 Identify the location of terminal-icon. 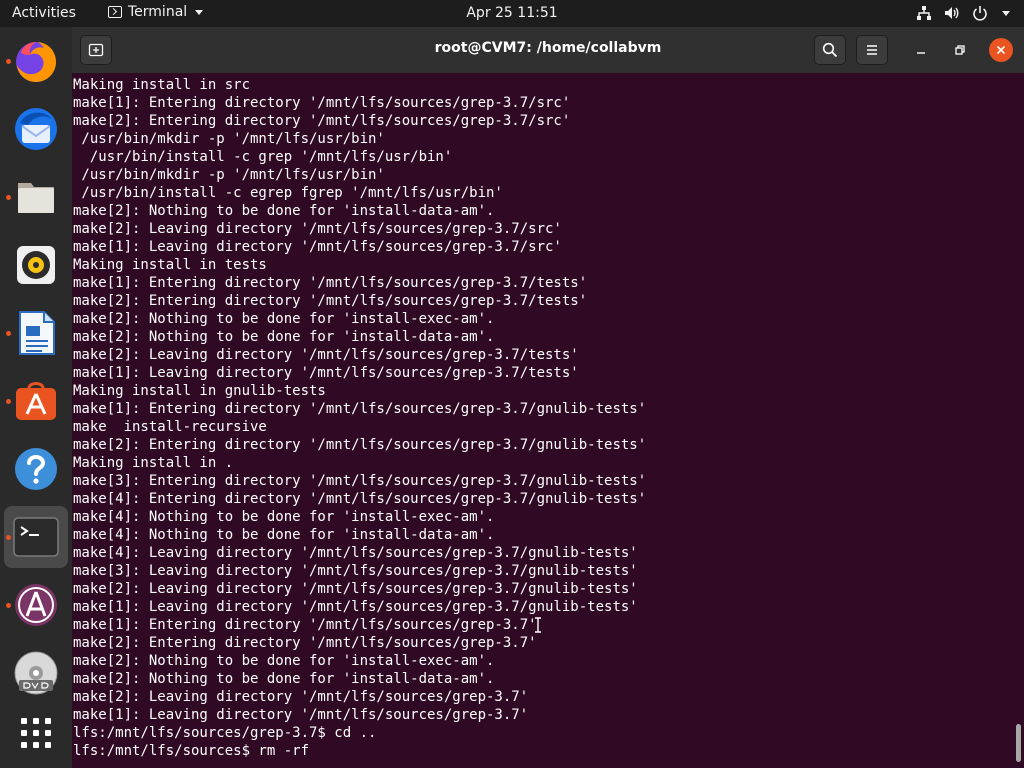
(36, 537).